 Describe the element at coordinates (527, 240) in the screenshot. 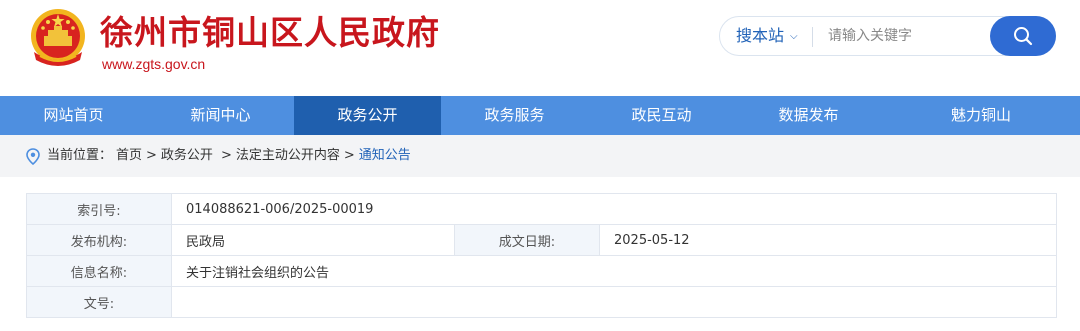

I see `date-label: 成文日期:` at that location.